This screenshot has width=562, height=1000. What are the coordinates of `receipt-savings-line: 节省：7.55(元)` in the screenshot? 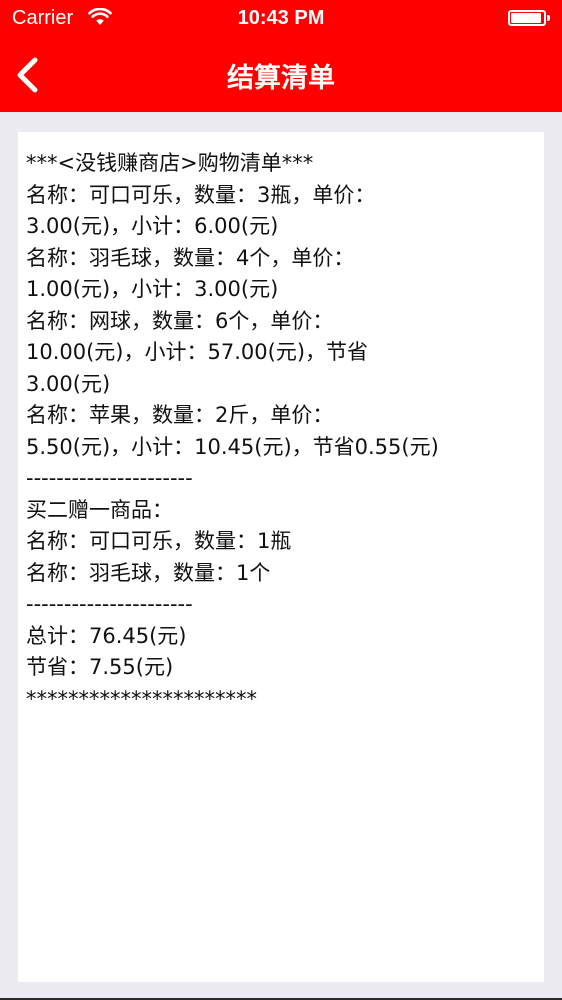 It's located at (100, 667).